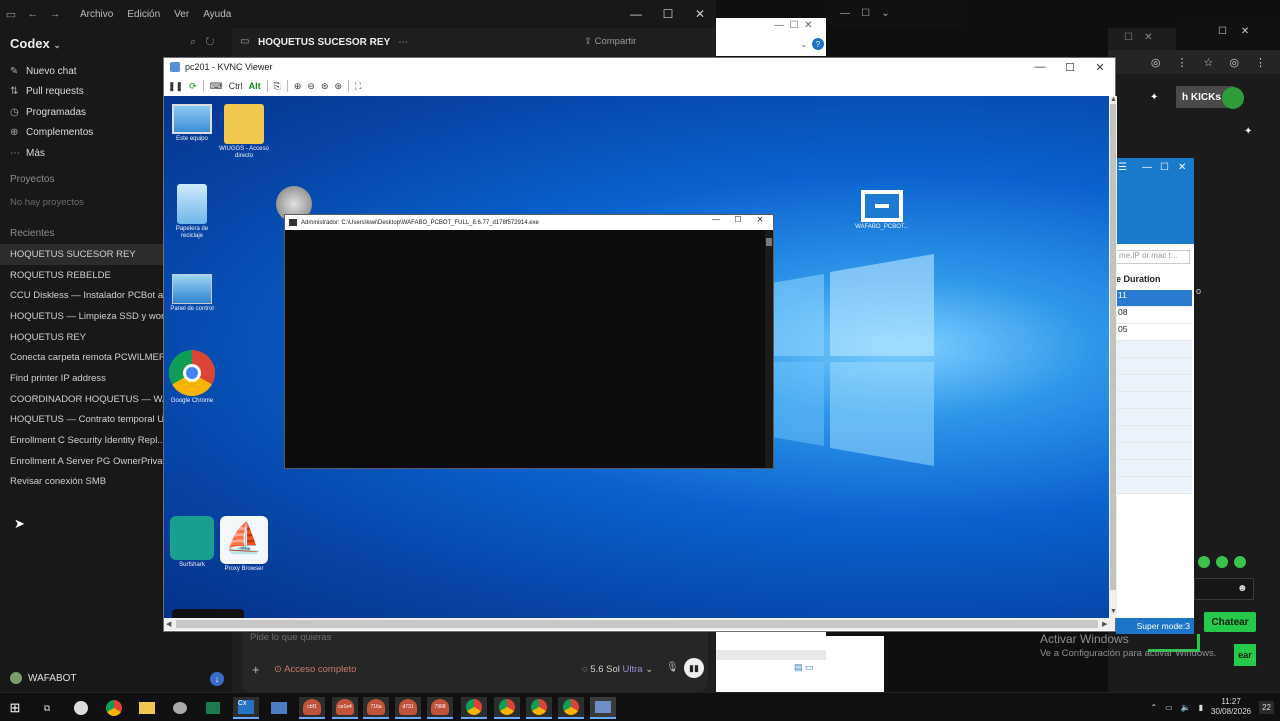  Describe the element at coordinates (315, 669) in the screenshot. I see `access-mode-button: ⊙ Acceso completo` at that location.